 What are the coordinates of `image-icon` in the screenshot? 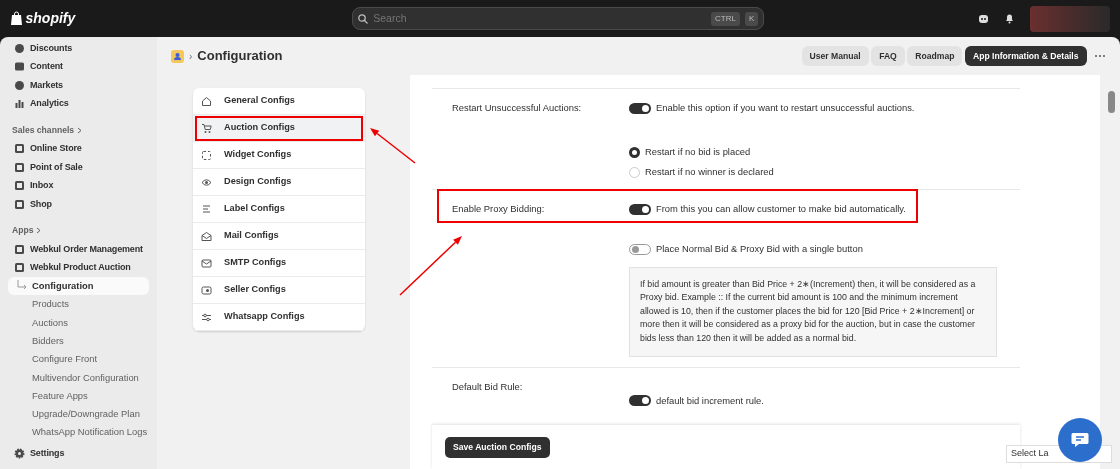 It's located at (19, 67).